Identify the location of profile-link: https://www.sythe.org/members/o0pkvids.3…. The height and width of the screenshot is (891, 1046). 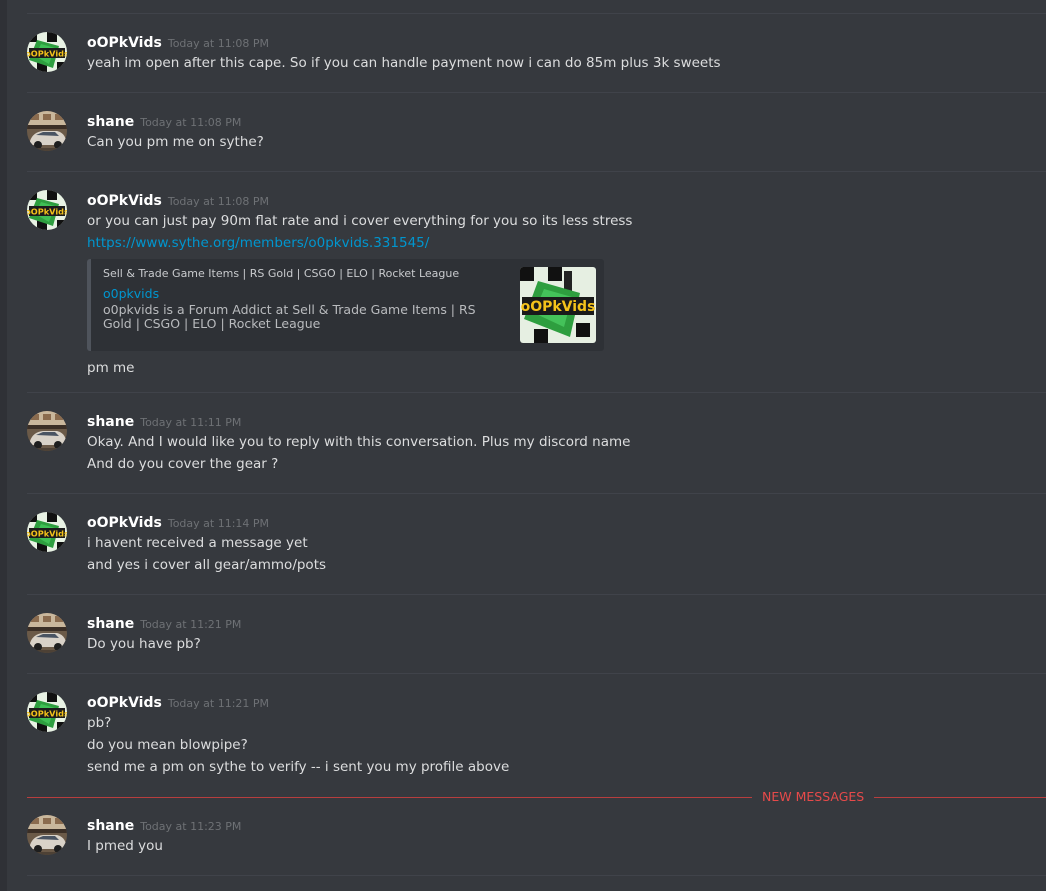
(561, 243).